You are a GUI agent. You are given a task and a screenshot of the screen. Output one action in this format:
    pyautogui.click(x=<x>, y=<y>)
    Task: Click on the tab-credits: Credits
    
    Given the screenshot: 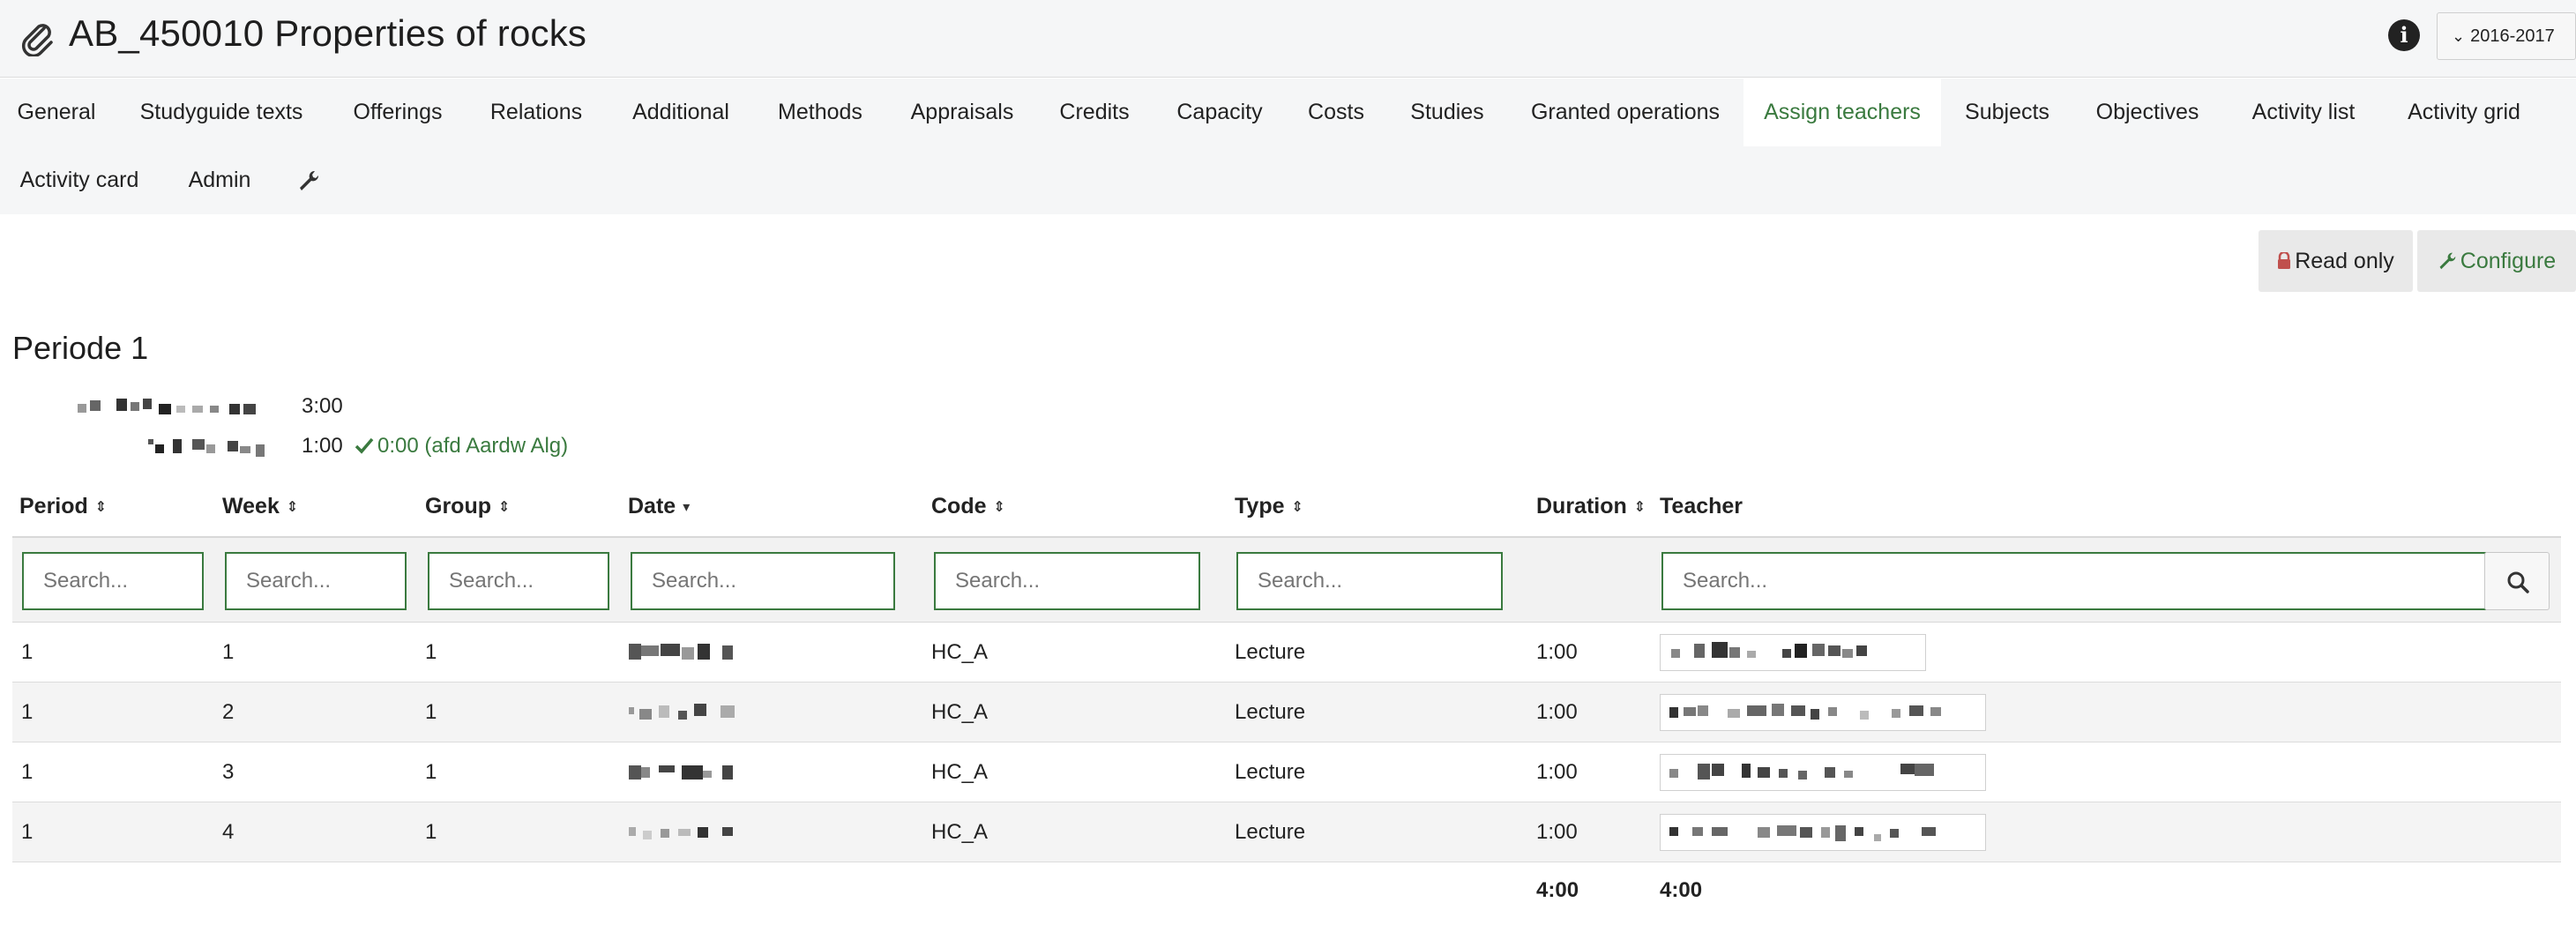 What is the action you would take?
    pyautogui.click(x=1094, y=112)
    